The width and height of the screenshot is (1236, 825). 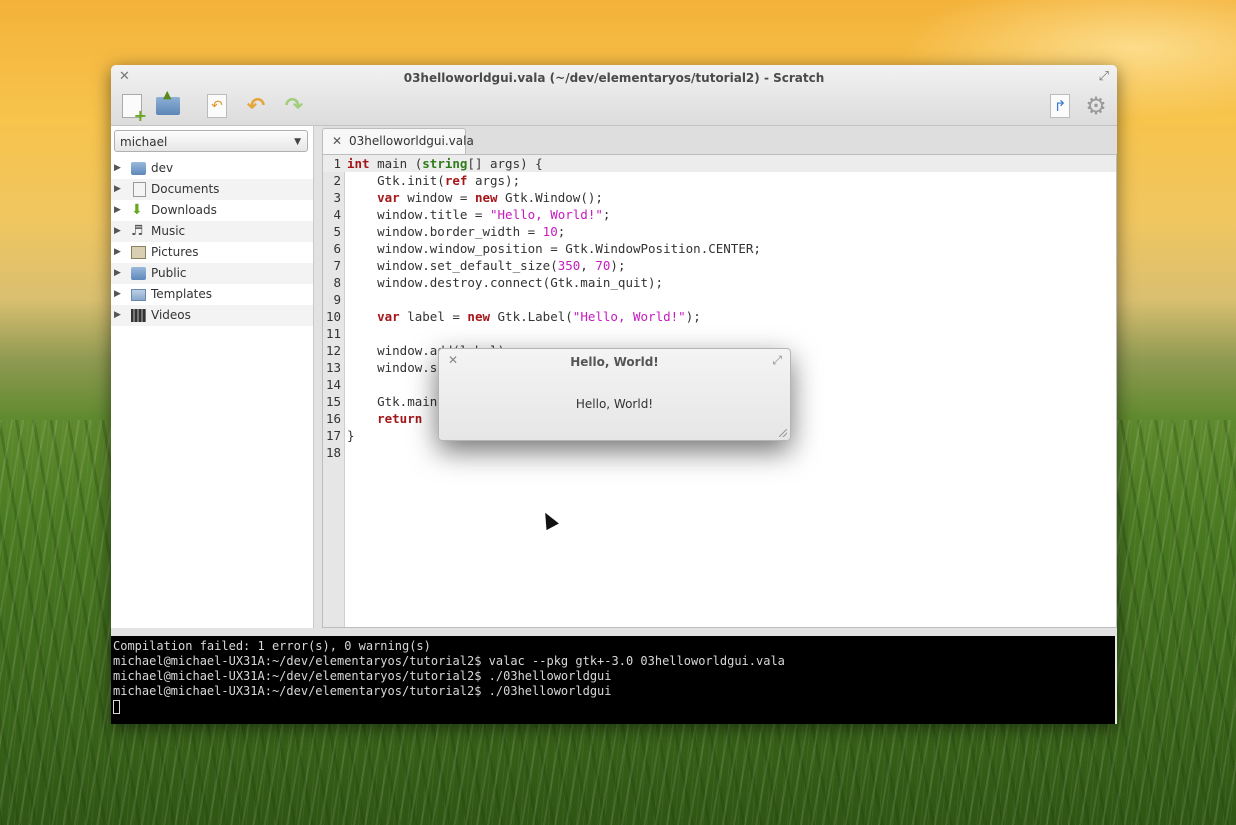 I want to click on share-icon: ↱, so click(x=1060, y=106).